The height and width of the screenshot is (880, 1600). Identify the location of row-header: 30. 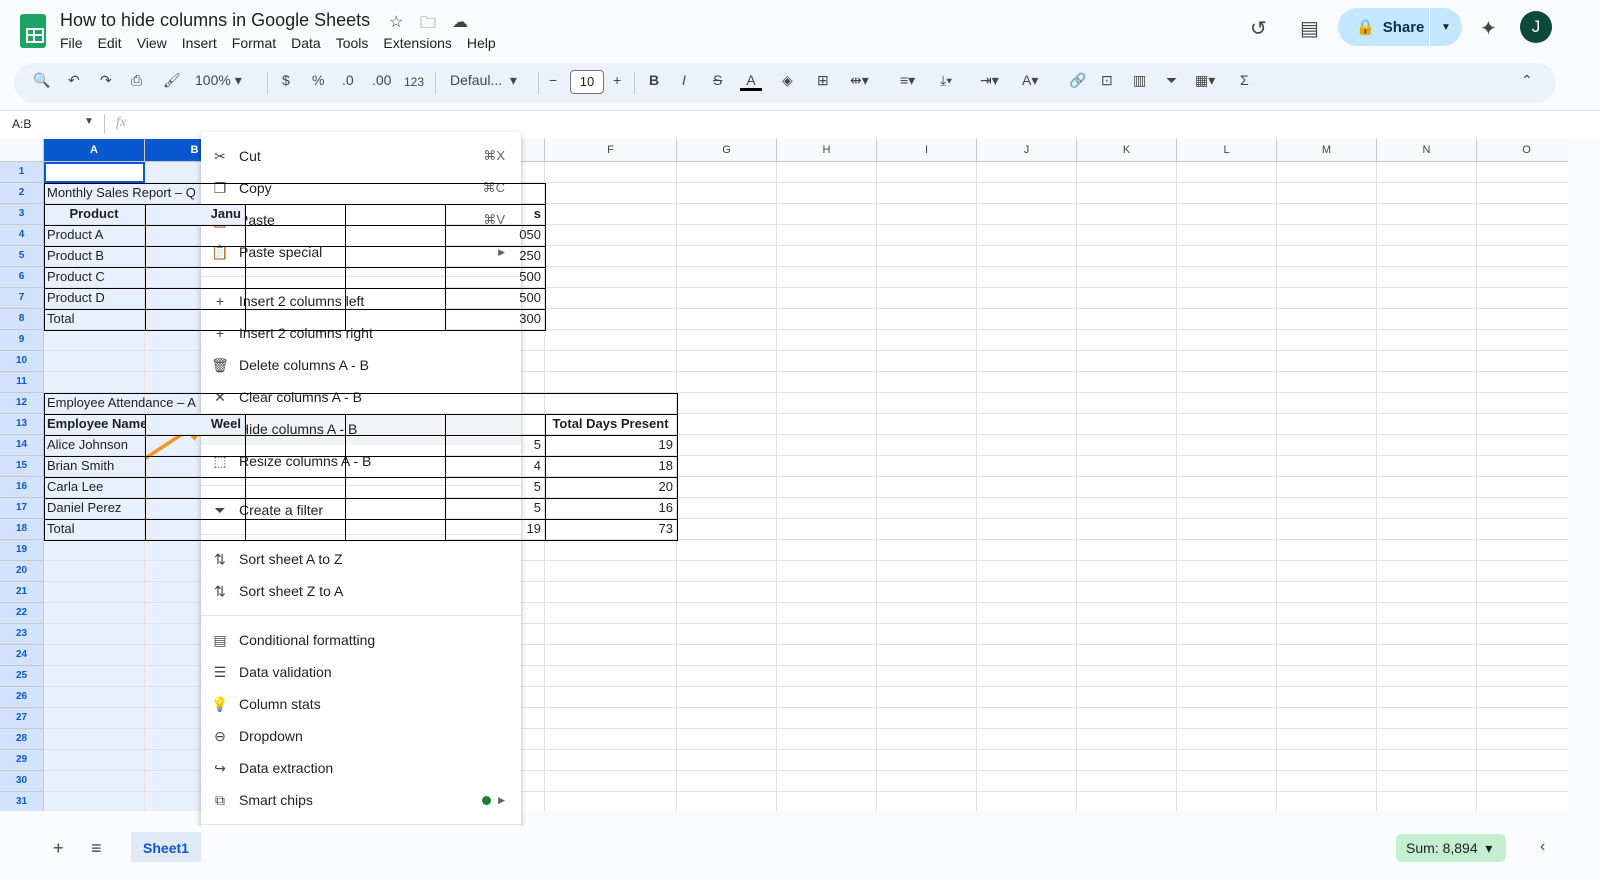
(22, 781).